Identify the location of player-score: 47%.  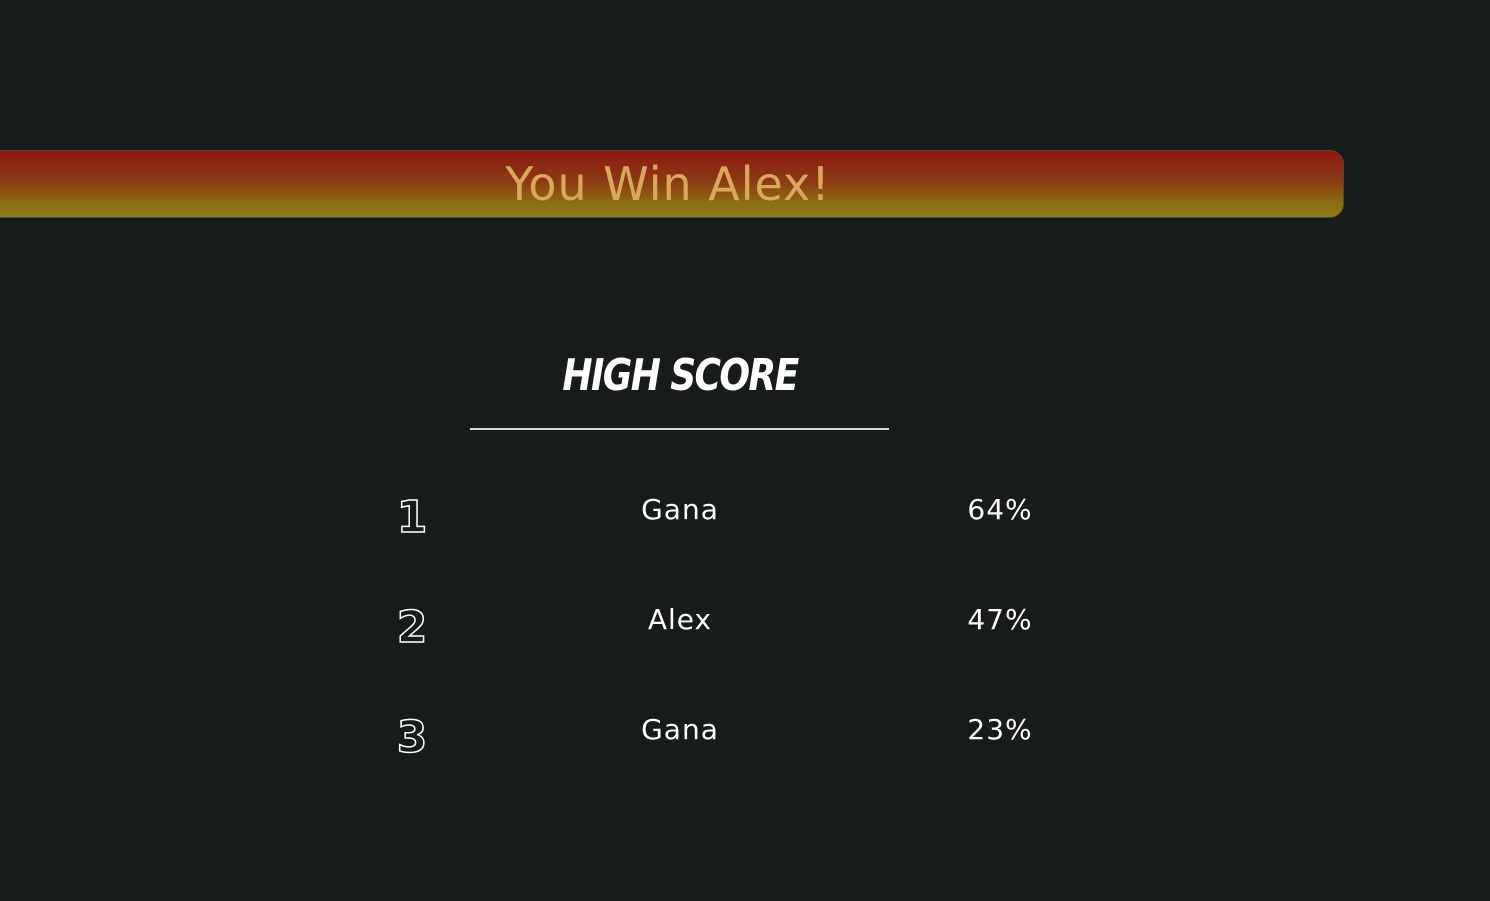
(1000, 619).